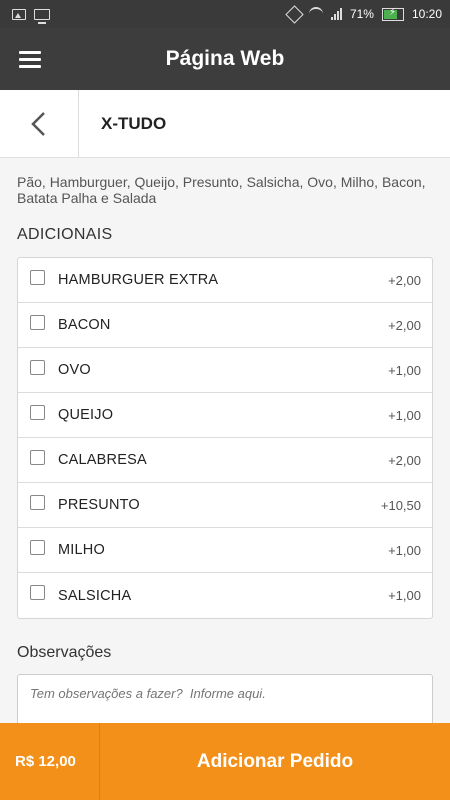 This screenshot has width=450, height=800. What do you see at coordinates (225, 550) in the screenshot?
I see `list-item: MILHO +1,00` at bounding box center [225, 550].